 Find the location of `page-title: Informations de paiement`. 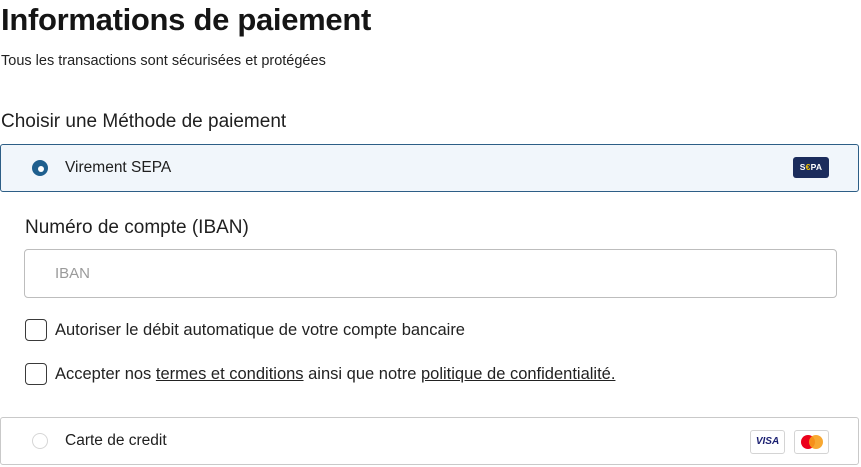

page-title: Informations de paiement is located at coordinates (186, 19).